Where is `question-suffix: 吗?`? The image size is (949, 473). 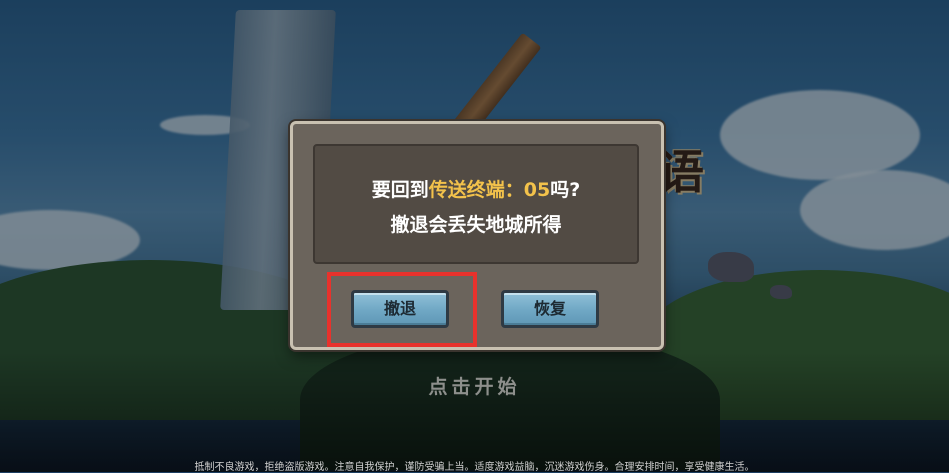 question-suffix: 吗? is located at coordinates (565, 190).